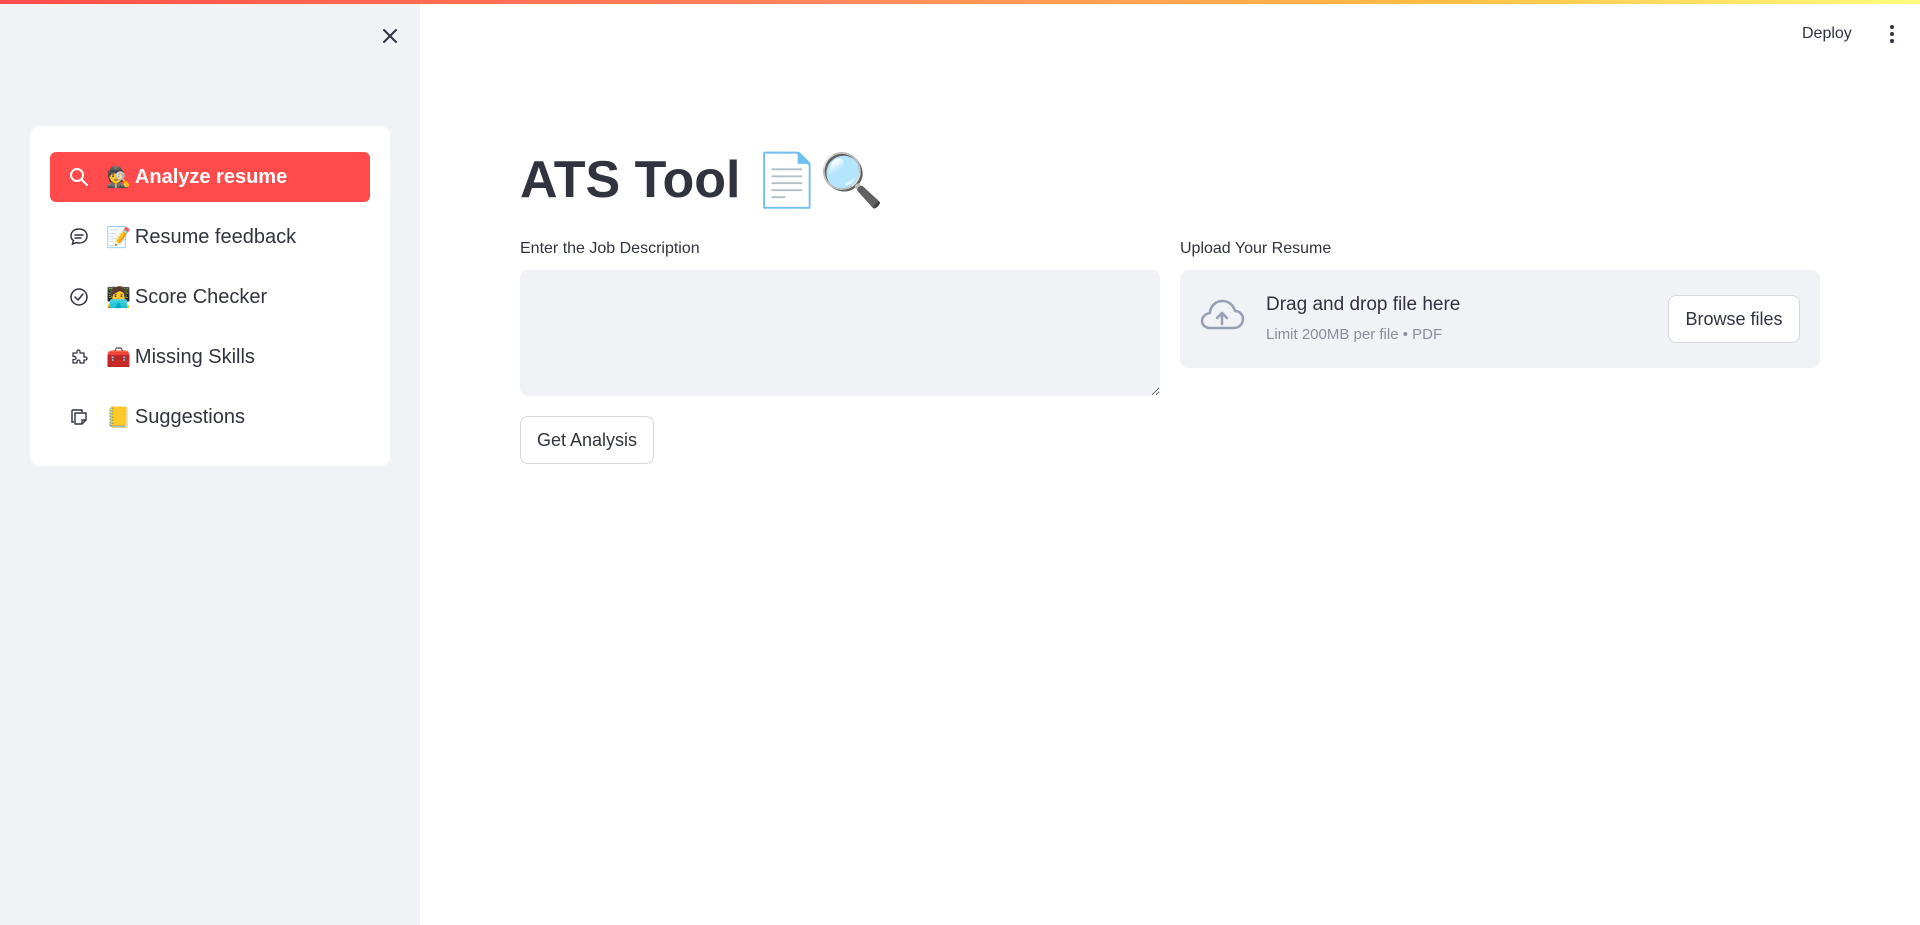 The width and height of the screenshot is (1920, 925). I want to click on vertical-dots-icon, so click(1892, 34).